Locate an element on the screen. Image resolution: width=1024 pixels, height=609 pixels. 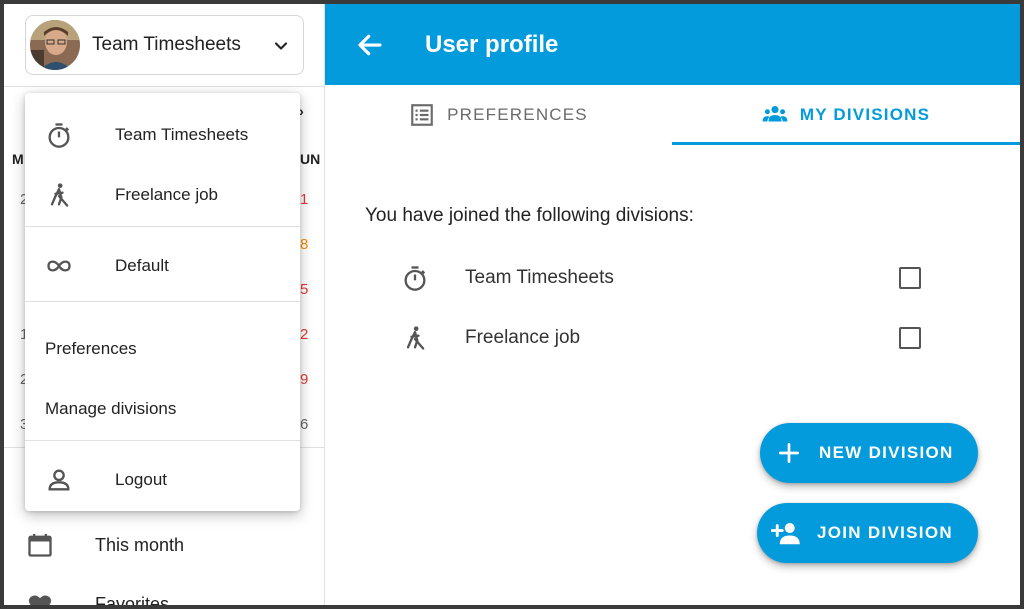
plus-icon is located at coordinates (789, 453).